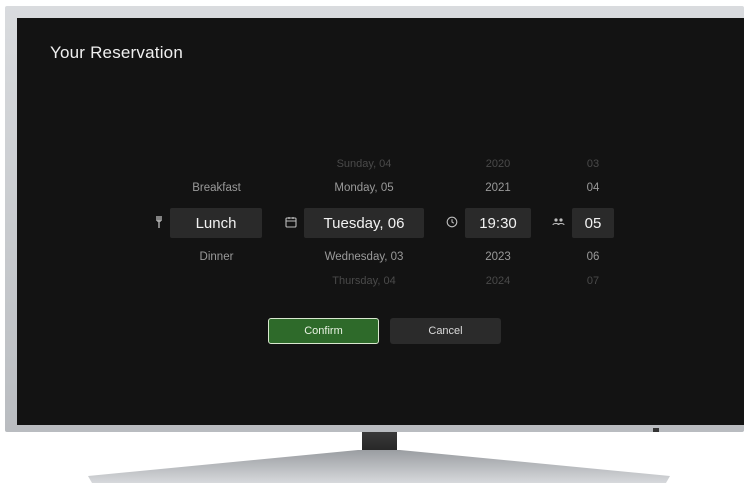  Describe the element at coordinates (593, 164) in the screenshot. I see `guests-option-prev2: 03` at that location.